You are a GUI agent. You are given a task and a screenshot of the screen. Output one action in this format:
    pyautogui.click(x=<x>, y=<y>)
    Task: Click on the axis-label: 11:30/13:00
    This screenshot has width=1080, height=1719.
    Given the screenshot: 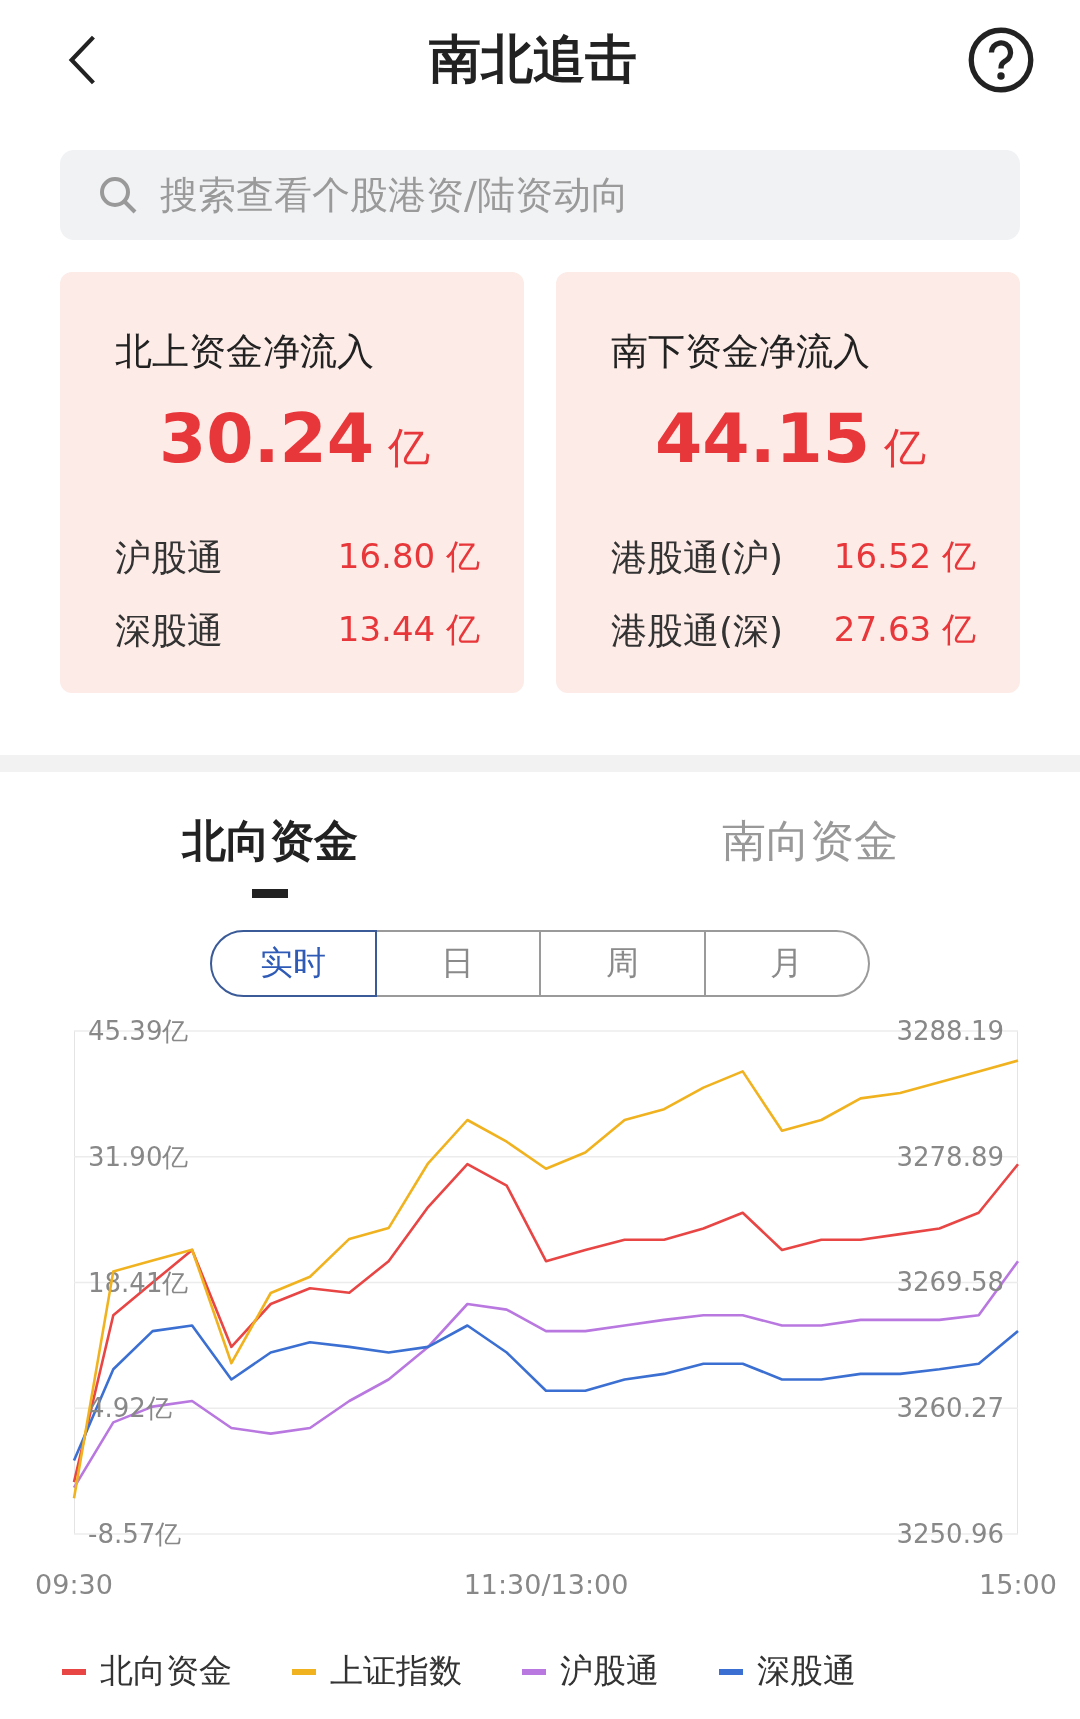 What is the action you would take?
    pyautogui.click(x=546, y=1584)
    